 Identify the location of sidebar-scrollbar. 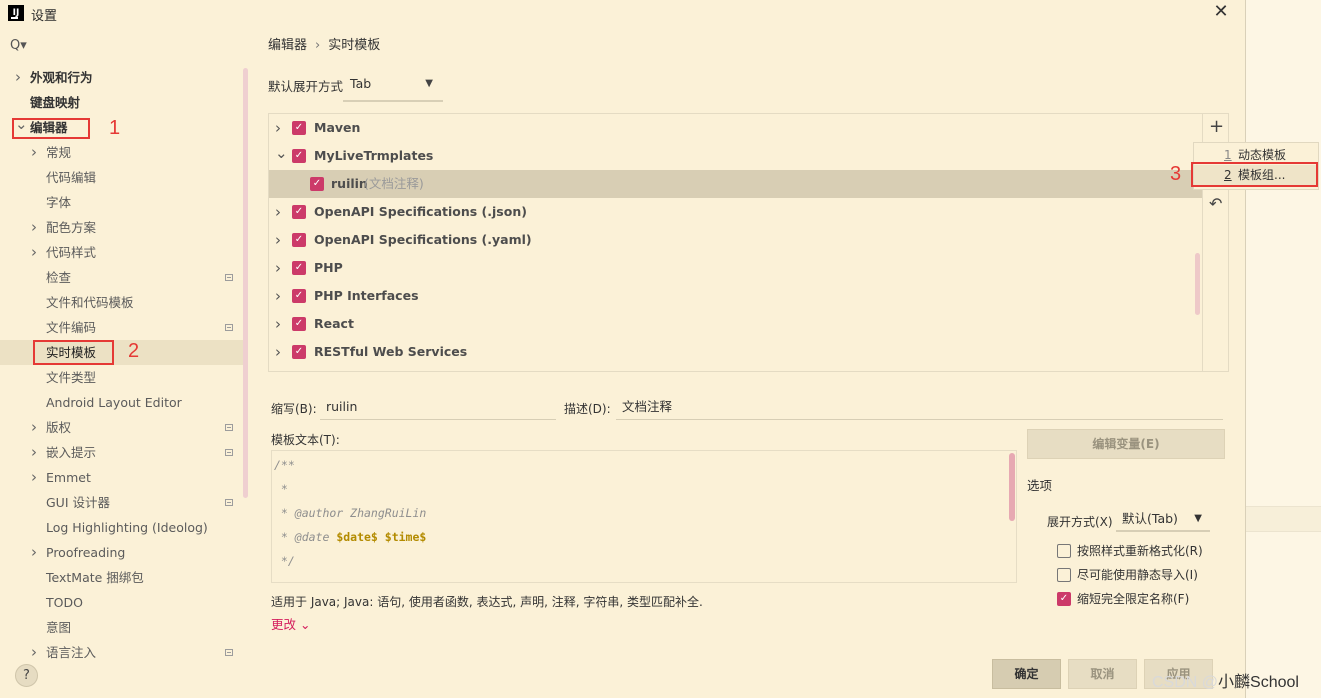
(245, 283).